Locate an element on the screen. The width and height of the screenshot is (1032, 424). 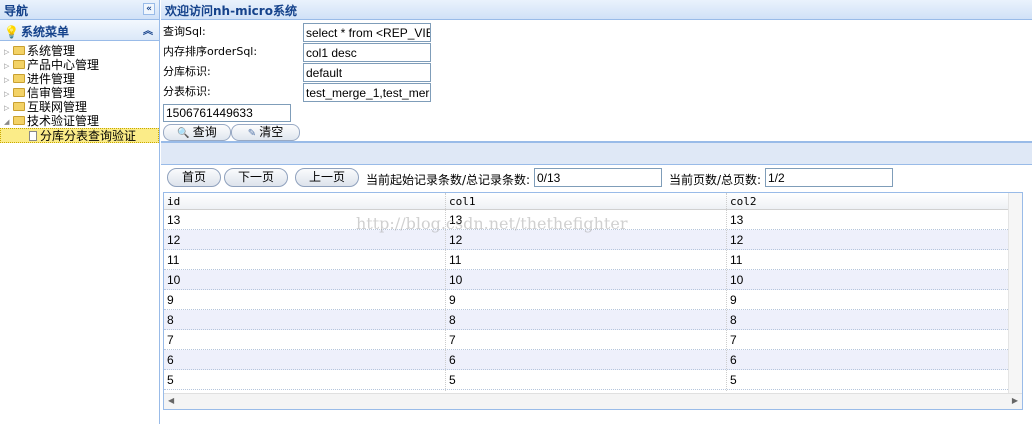
cell-col2: 11 is located at coordinates (736, 260).